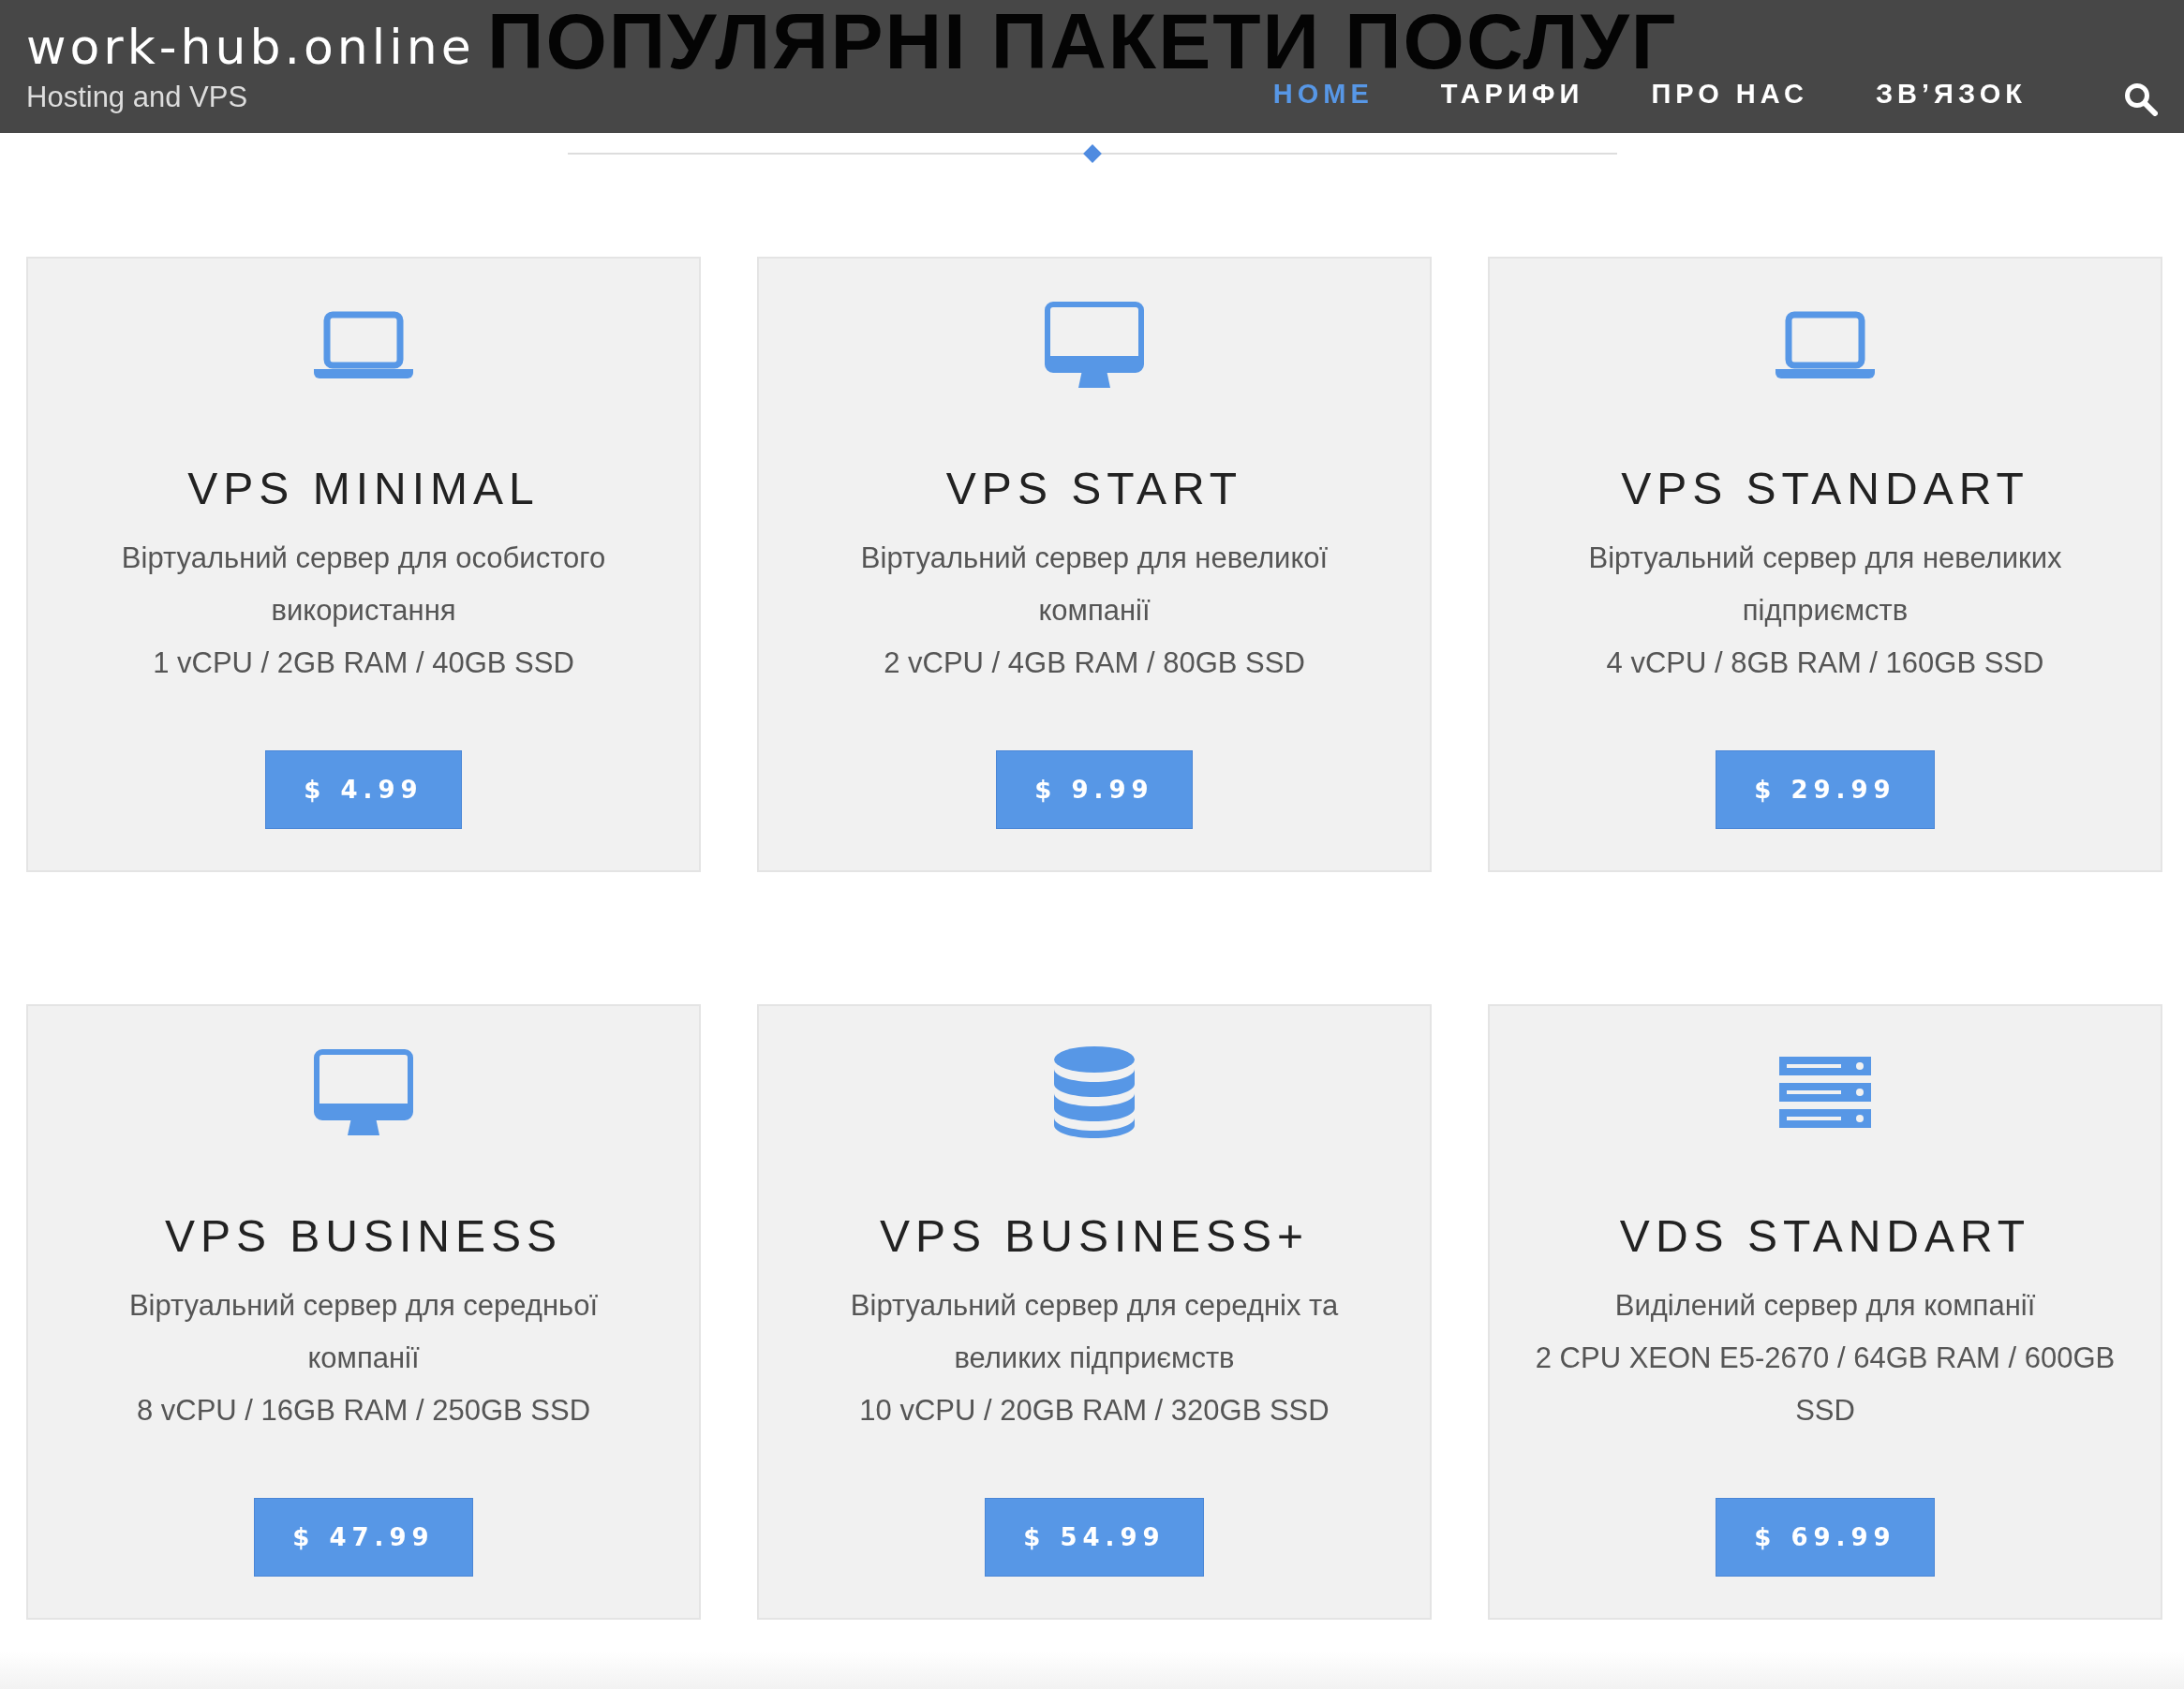 Image resolution: width=2184 pixels, height=1689 pixels. Describe the element at coordinates (1825, 663) in the screenshot. I see `plan-specs: 4 vCPU / 8GB RAM / 160GB SSD` at that location.